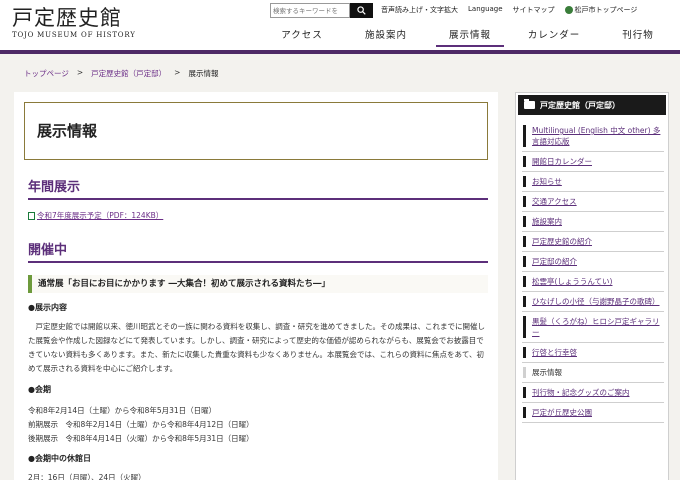 This screenshot has height=480, width=680. What do you see at coordinates (529, 104) in the screenshot?
I see `folder-icon` at bounding box center [529, 104].